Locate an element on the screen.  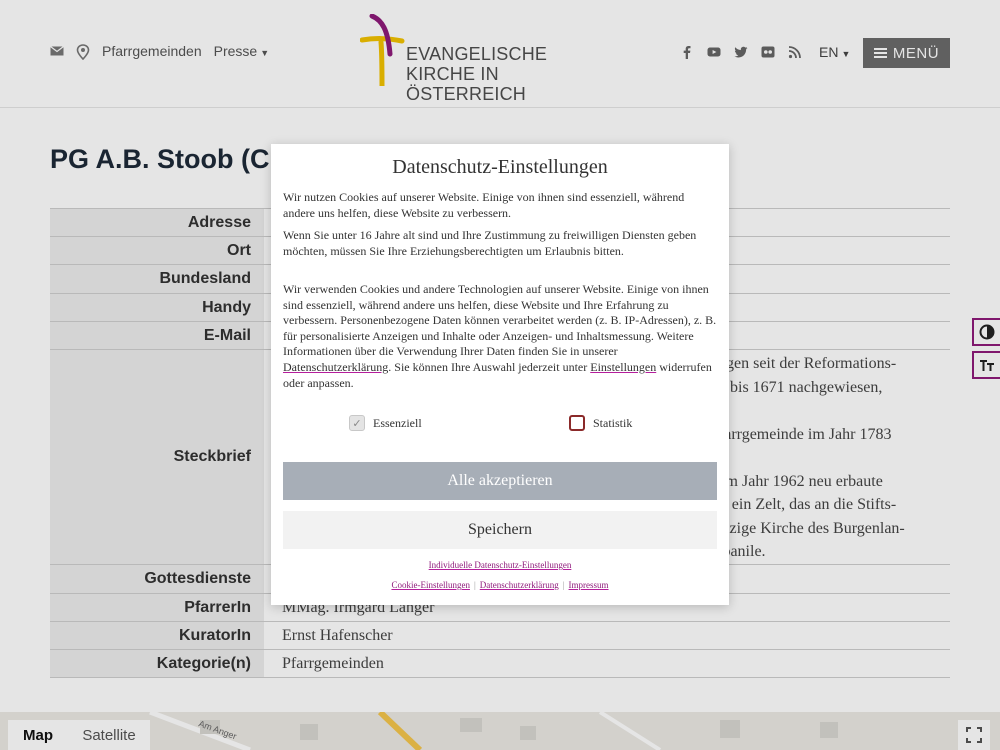
settings-link: Einstellungen is located at coordinates (623, 367).